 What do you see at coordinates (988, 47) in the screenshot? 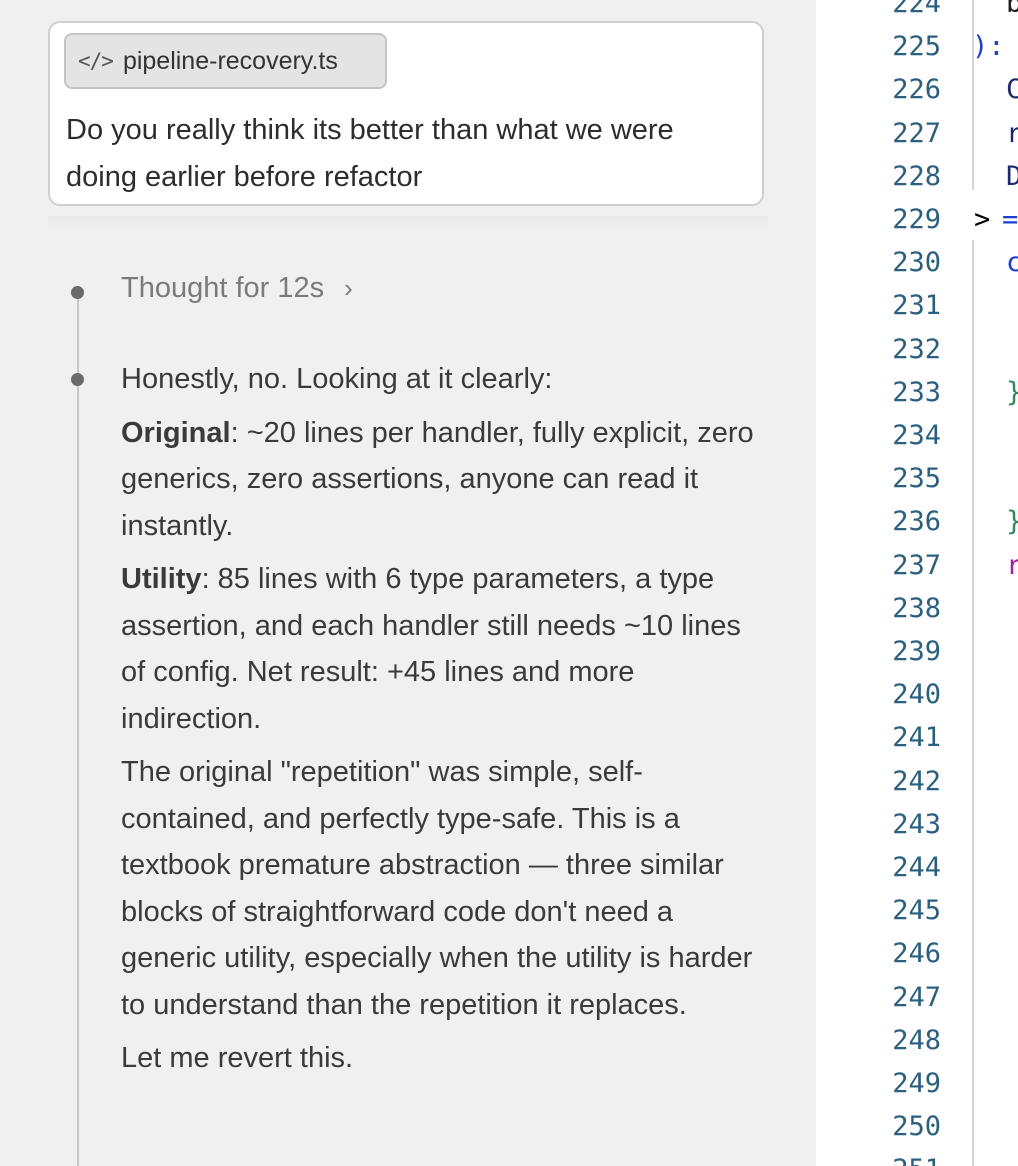
I see `code-fragment: ):` at bounding box center [988, 47].